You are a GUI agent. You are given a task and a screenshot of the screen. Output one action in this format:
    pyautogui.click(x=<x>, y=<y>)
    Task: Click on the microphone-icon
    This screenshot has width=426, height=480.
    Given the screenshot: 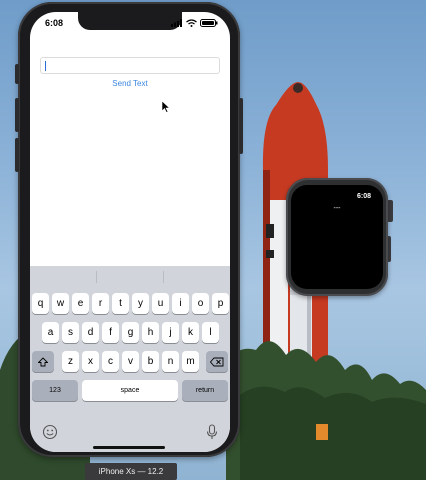 What is the action you would take?
    pyautogui.click(x=212, y=432)
    